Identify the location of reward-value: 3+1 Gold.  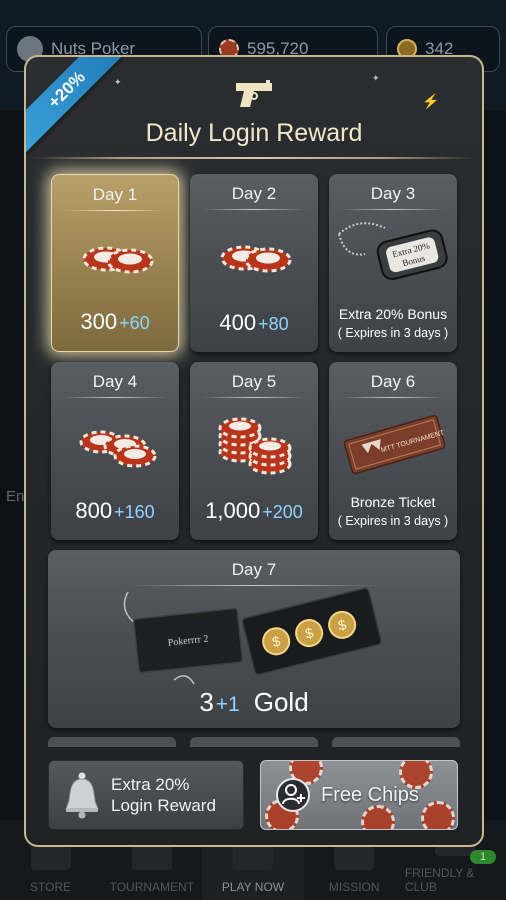
(254, 702).